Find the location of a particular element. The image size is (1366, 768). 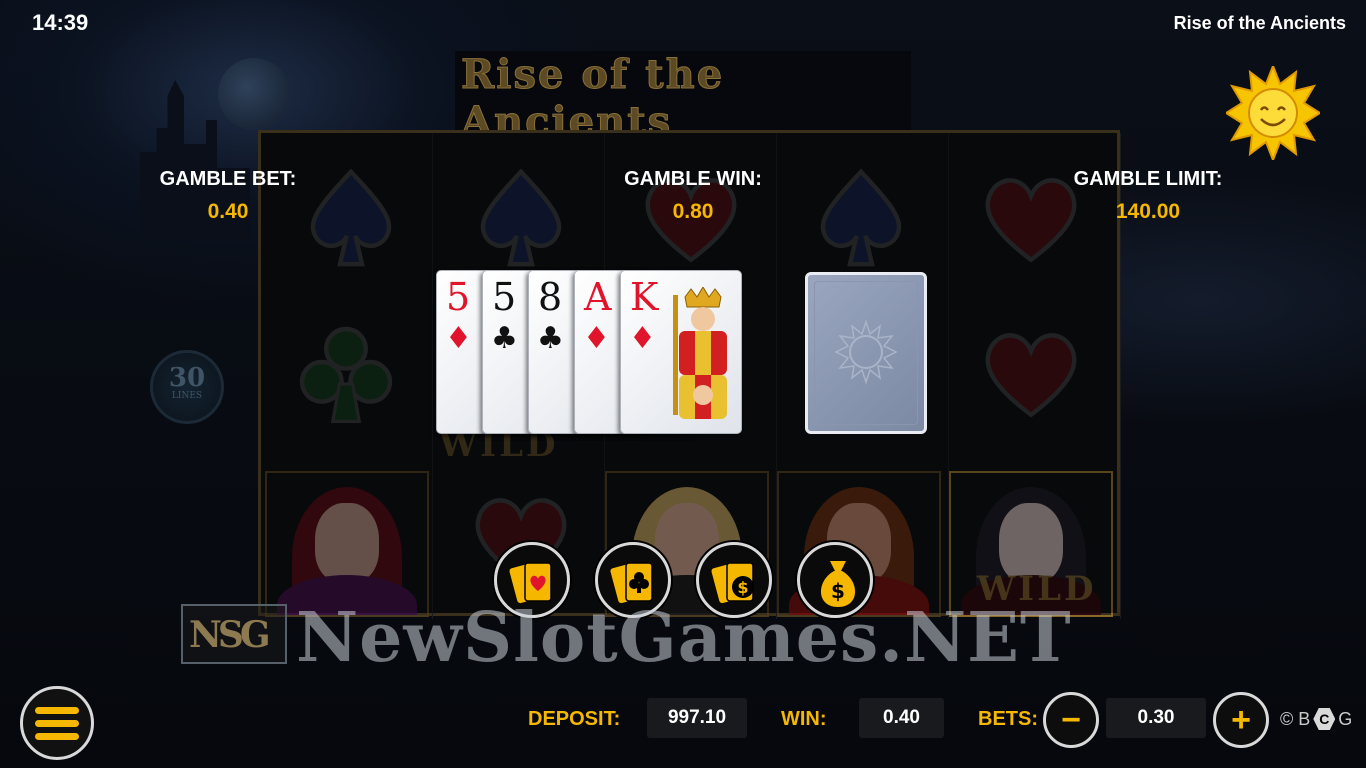

deposit-label: DEPOSIT: is located at coordinates (574, 719).